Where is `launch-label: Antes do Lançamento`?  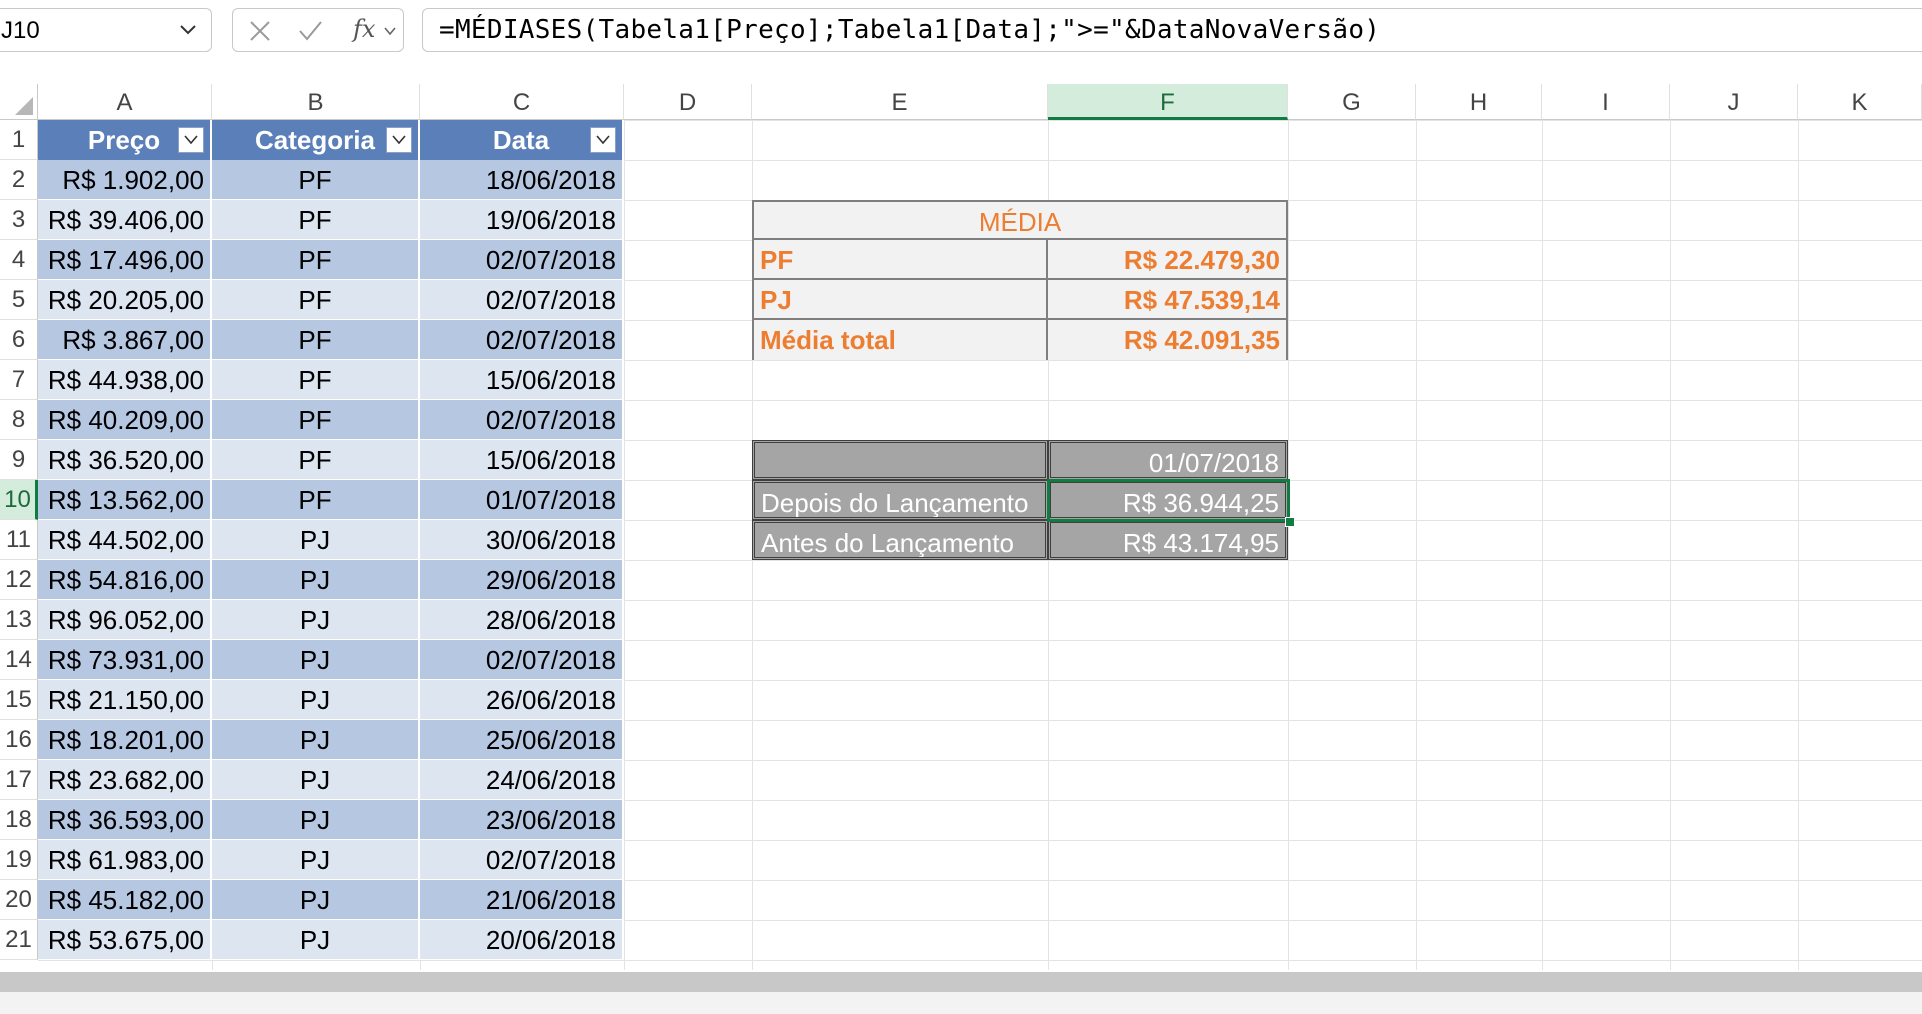
launch-label: Antes do Lançamento is located at coordinates (900, 540).